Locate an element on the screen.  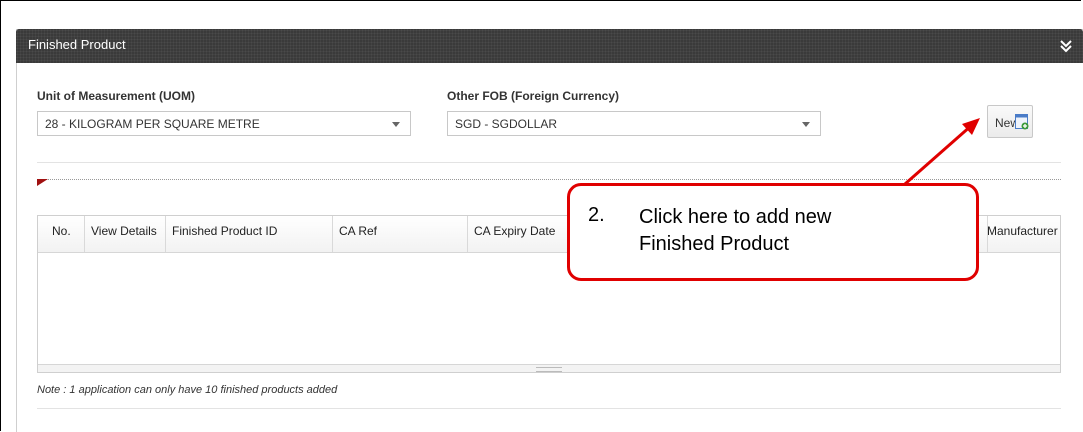
callout-line-1: Click here to add new is located at coordinates (735, 217).